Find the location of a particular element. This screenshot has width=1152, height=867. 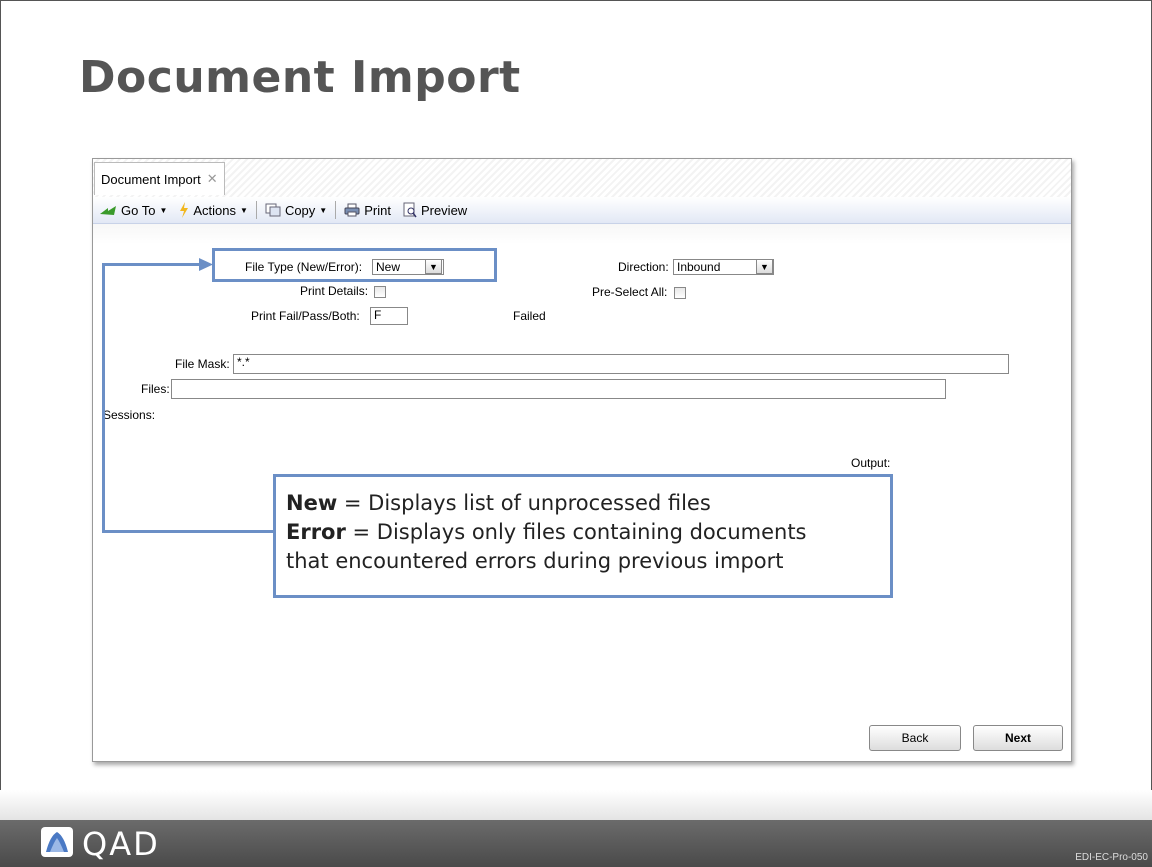

callout-new-desc: = Displays list of unprocessed files is located at coordinates (524, 503).